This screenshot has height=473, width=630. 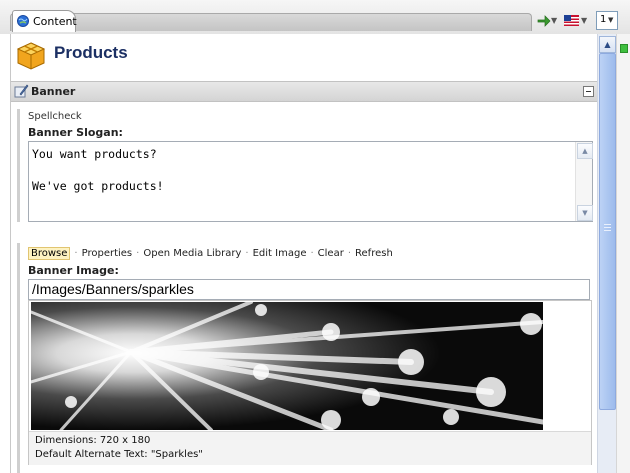 I want to click on collapse-button, so click(x=588, y=91).